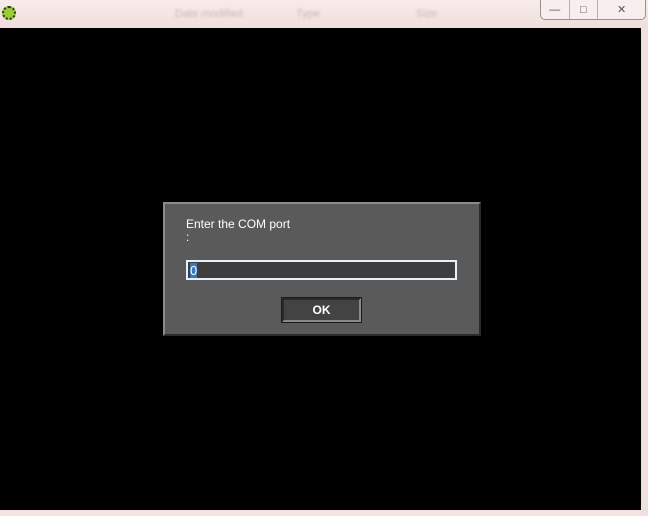 The width and height of the screenshot is (648, 516). What do you see at coordinates (238, 230) in the screenshot?
I see `prompt-label: Enter the COM port :` at bounding box center [238, 230].